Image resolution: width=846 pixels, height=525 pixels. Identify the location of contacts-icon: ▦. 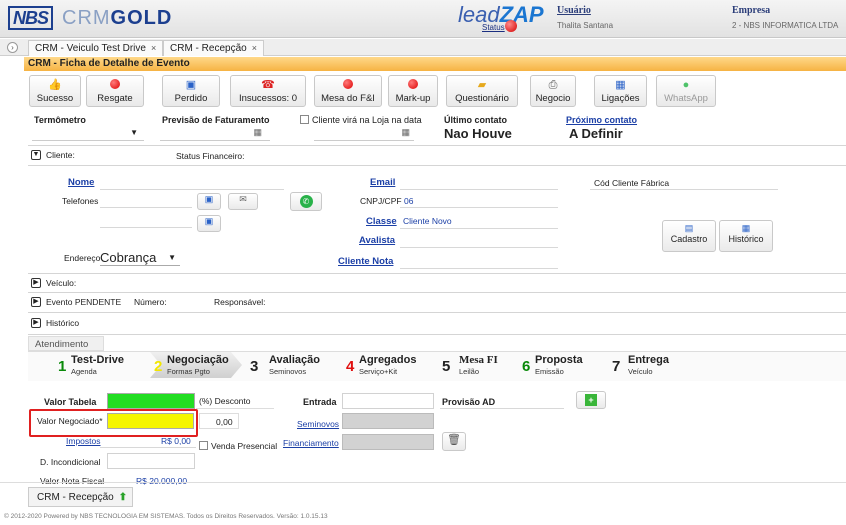
(620, 85).